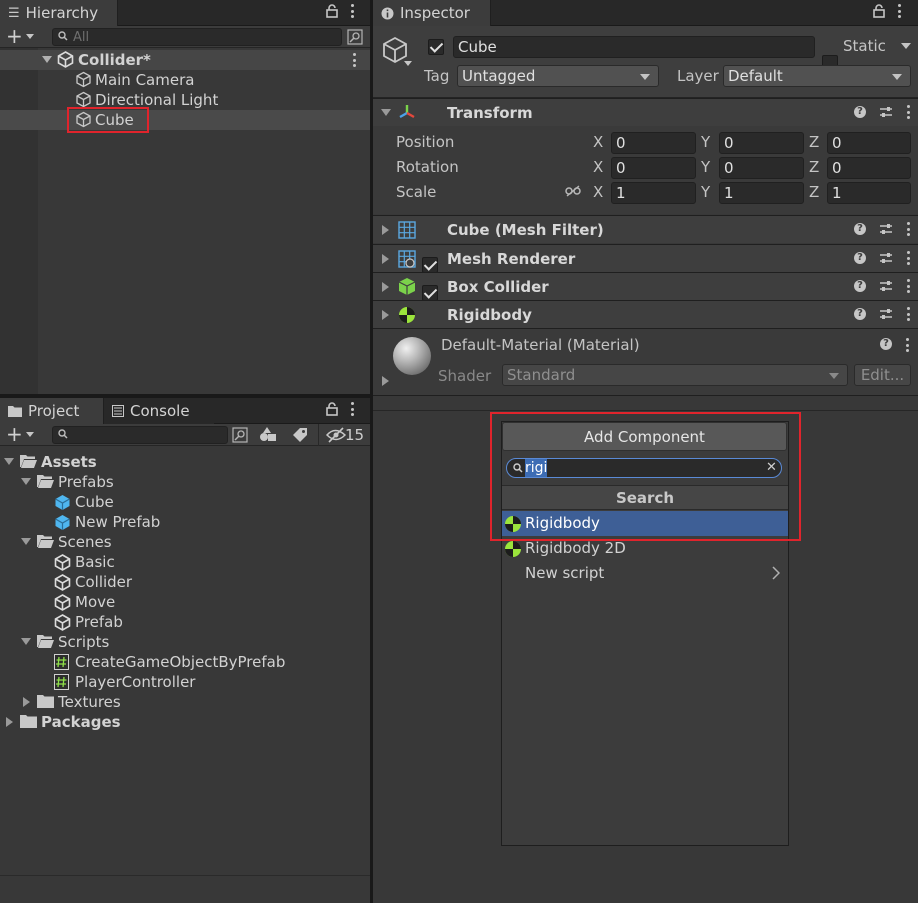 This screenshot has height=903, width=918. I want to click on rotation-y-field: 0, so click(761, 168).